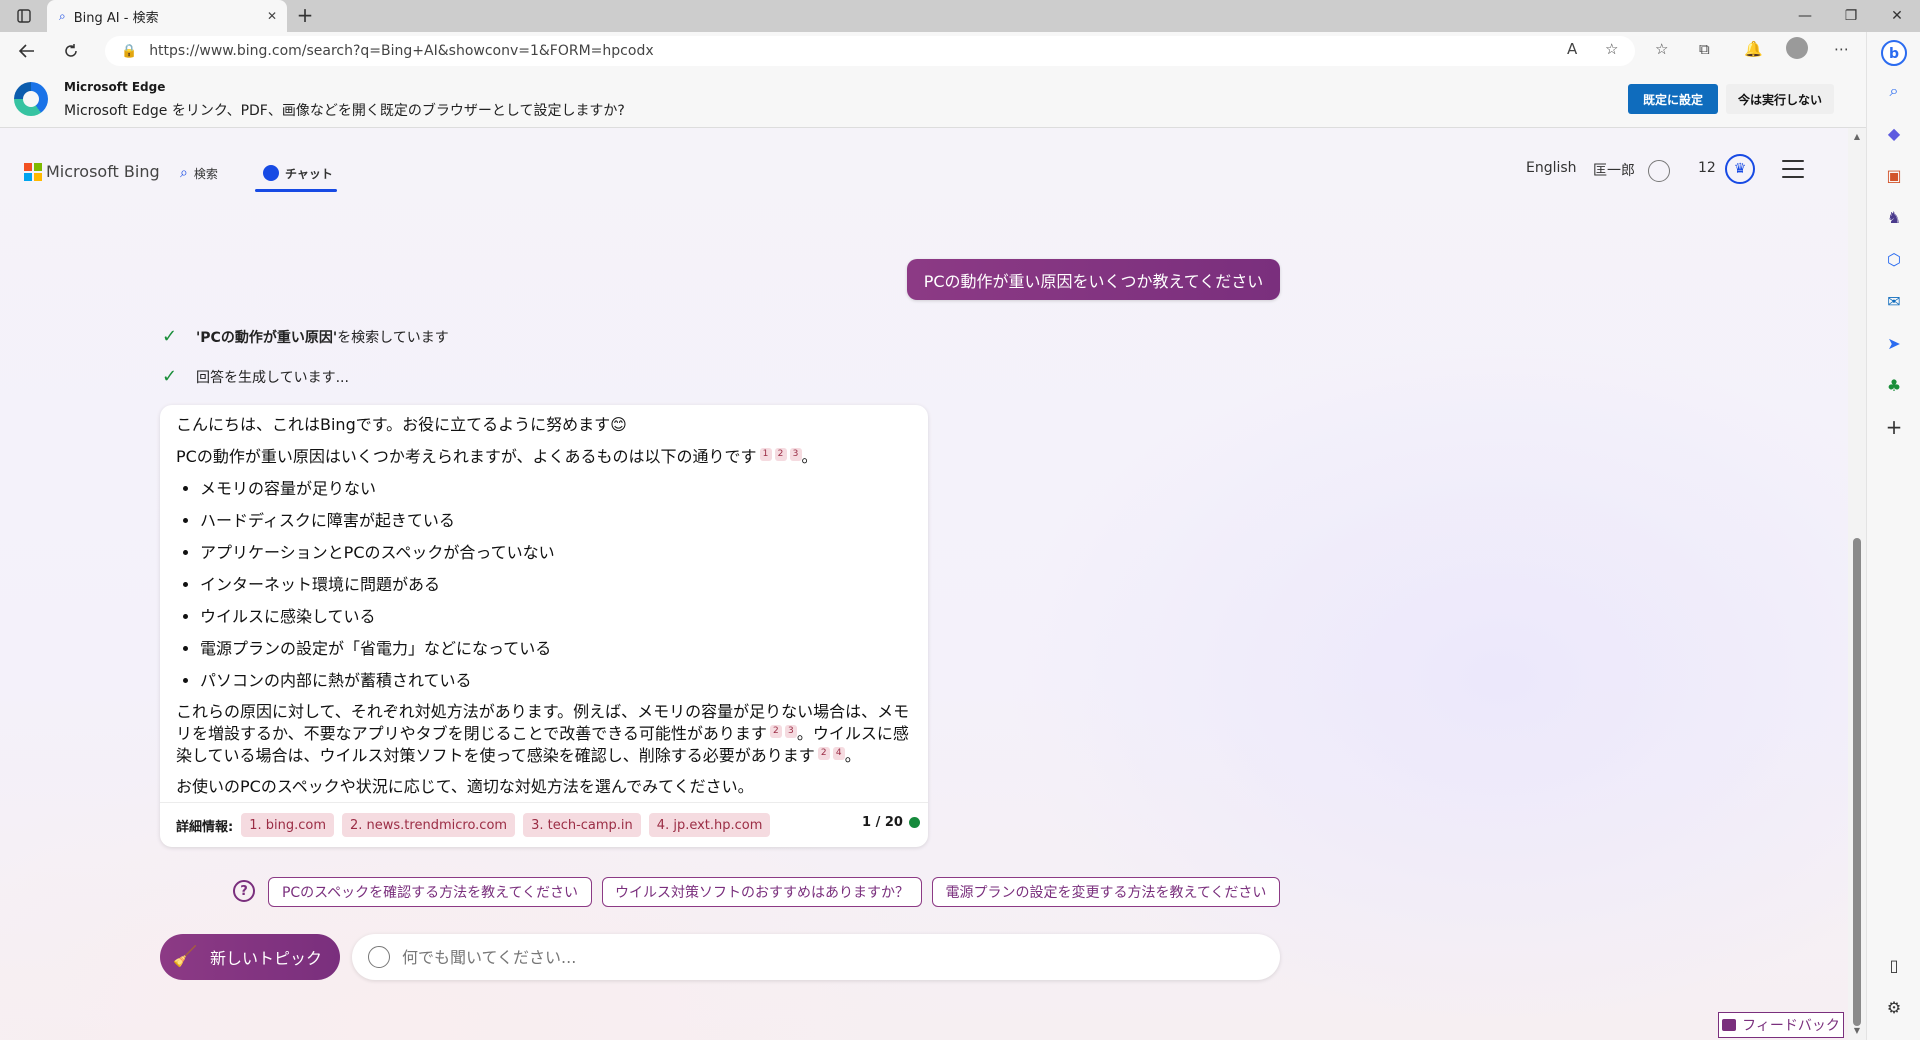 This screenshot has height=1040, width=1920. I want to click on new-topic-label: 新しいトピック, so click(266, 958).